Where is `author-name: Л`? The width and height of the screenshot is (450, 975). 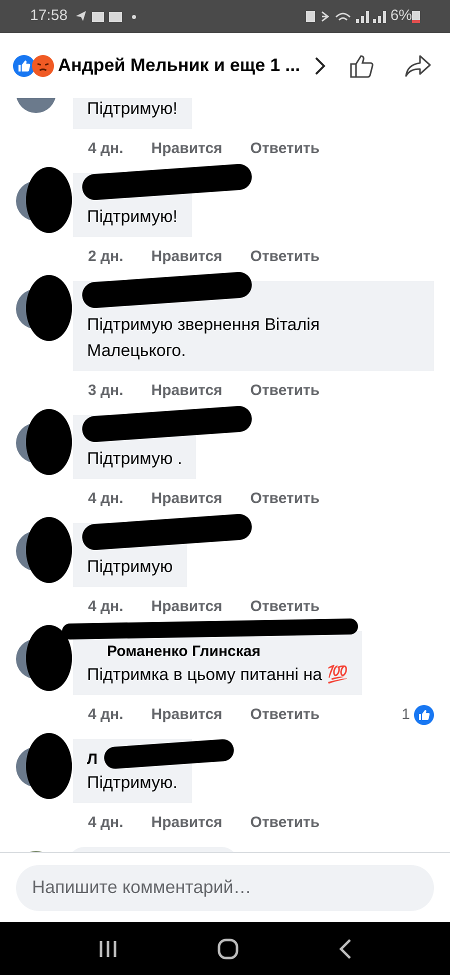
author-name: Л is located at coordinates (92, 760).